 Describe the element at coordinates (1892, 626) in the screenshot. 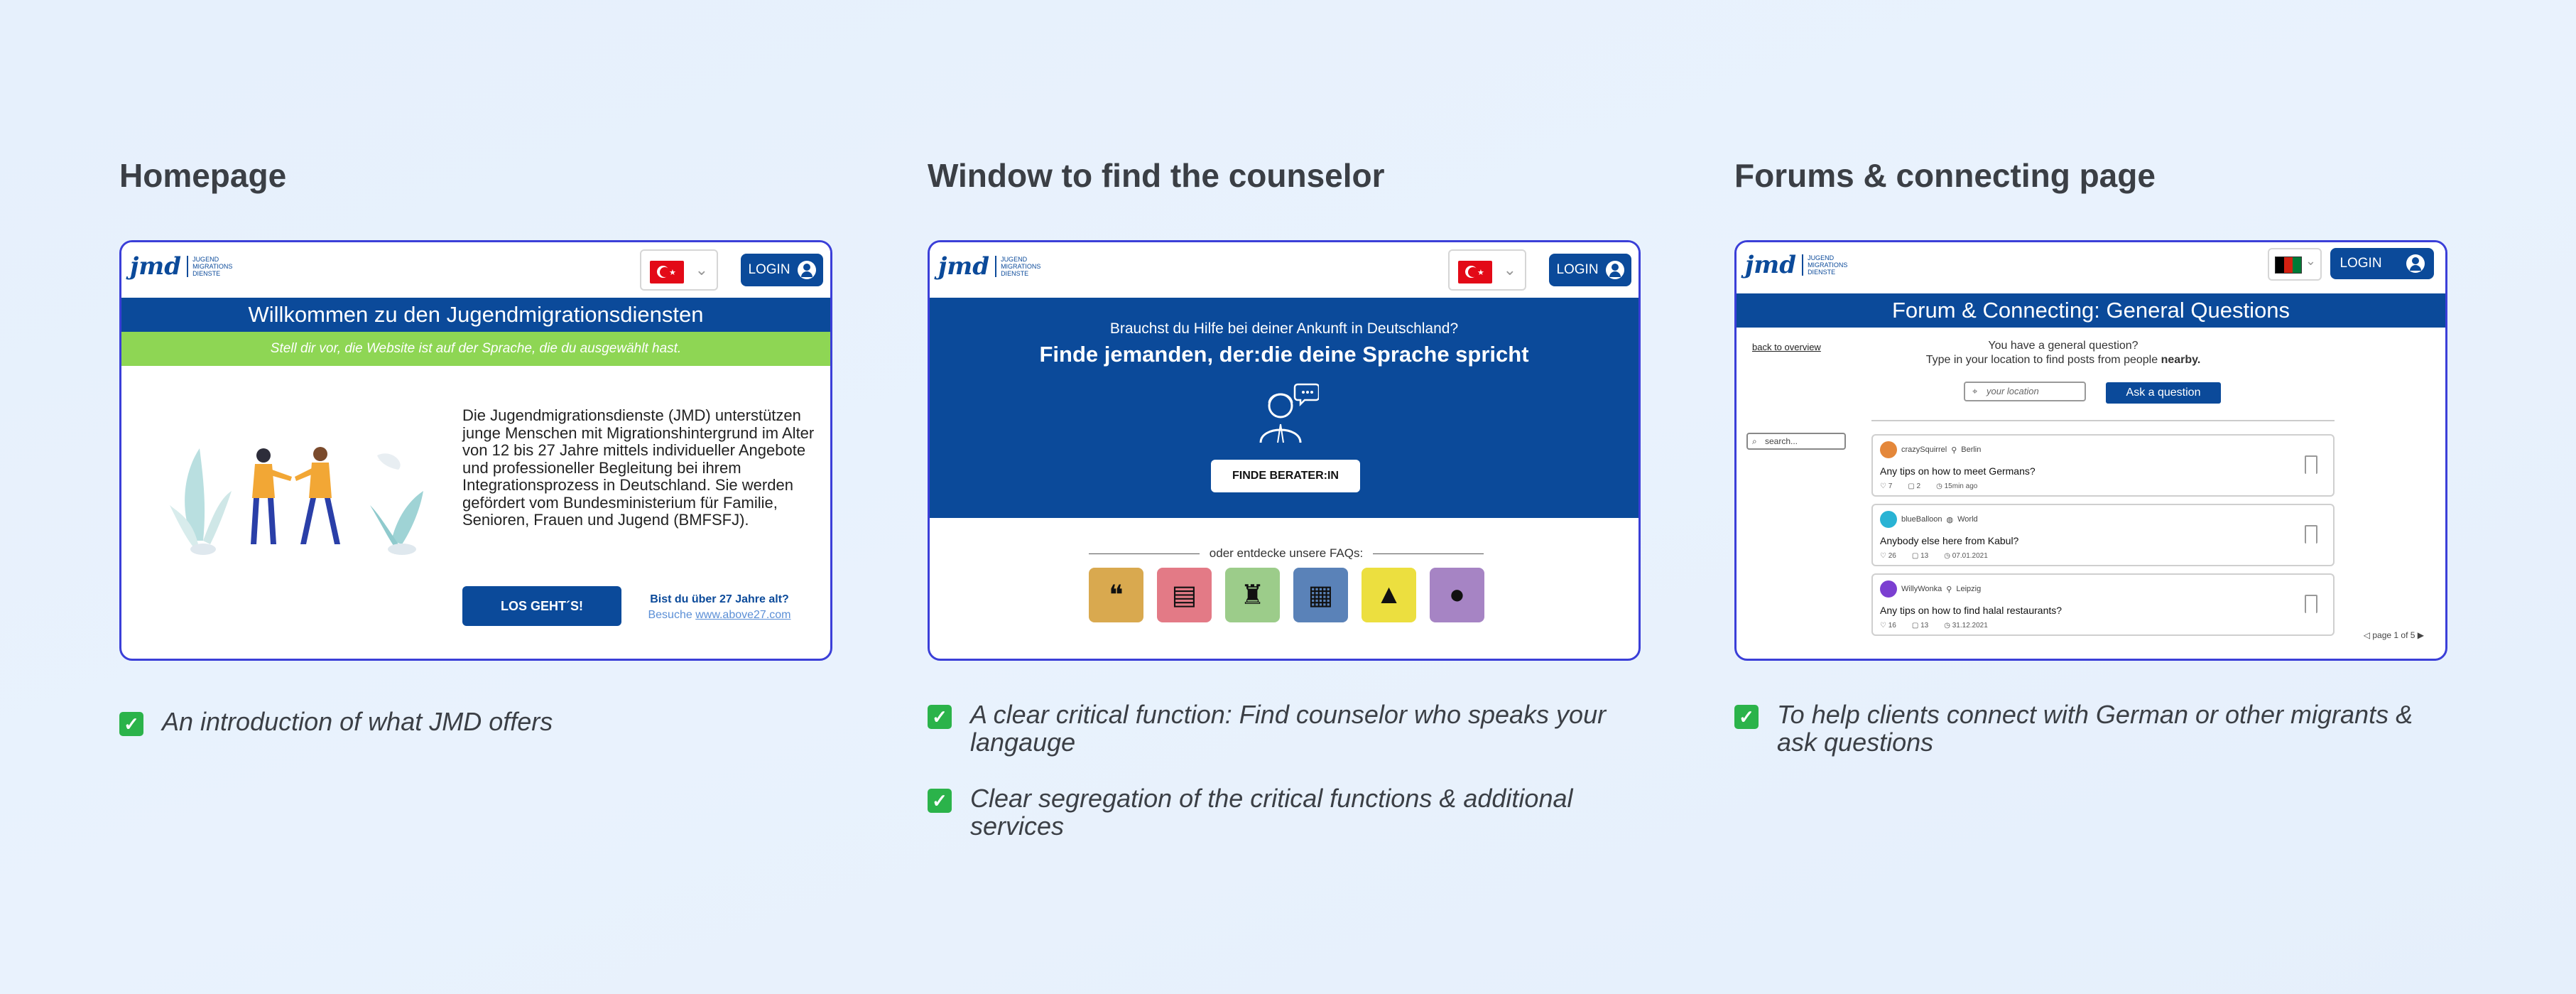

I see `post-likes: 16` at that location.